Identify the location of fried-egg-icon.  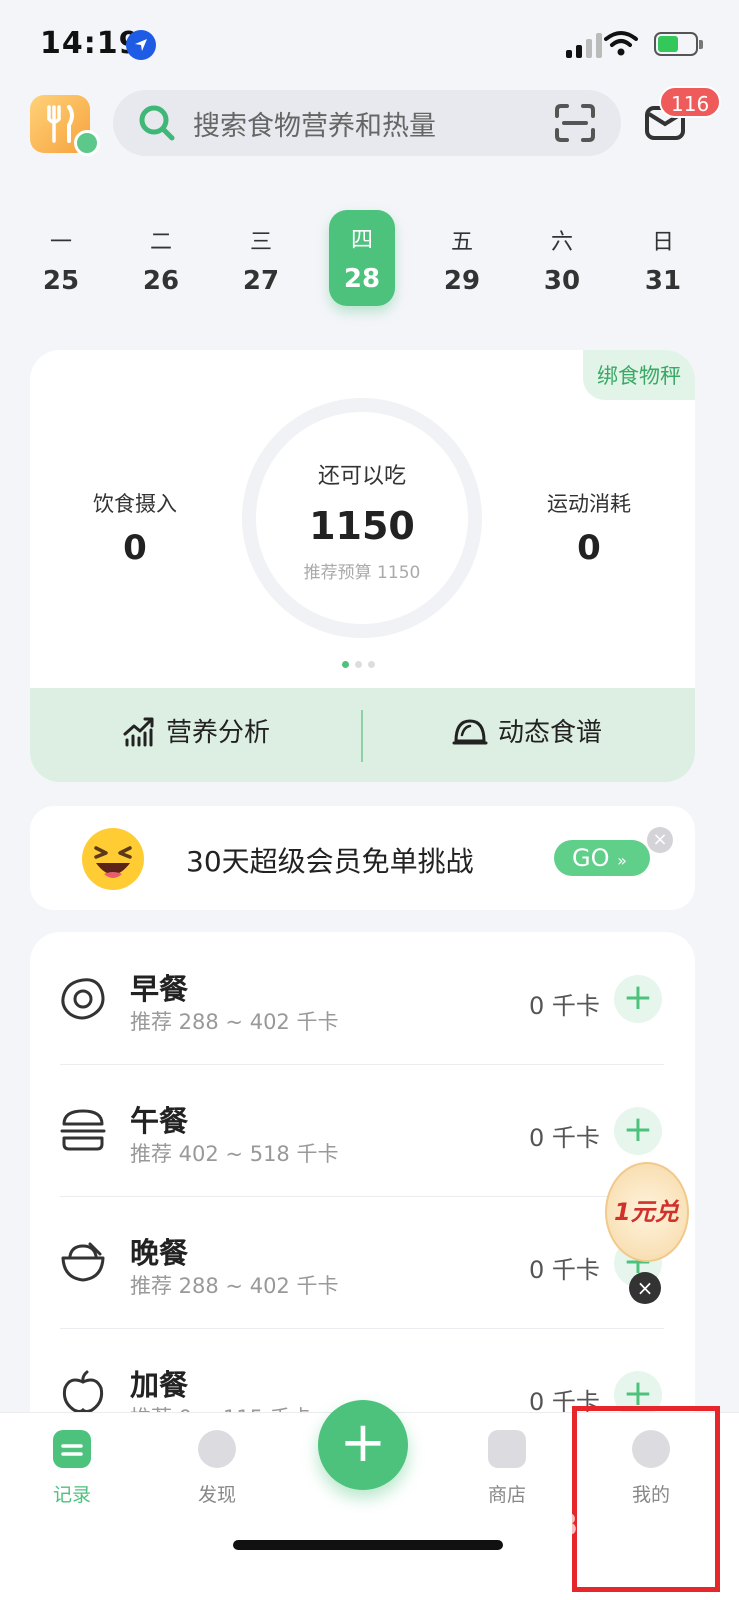
(83, 1001).